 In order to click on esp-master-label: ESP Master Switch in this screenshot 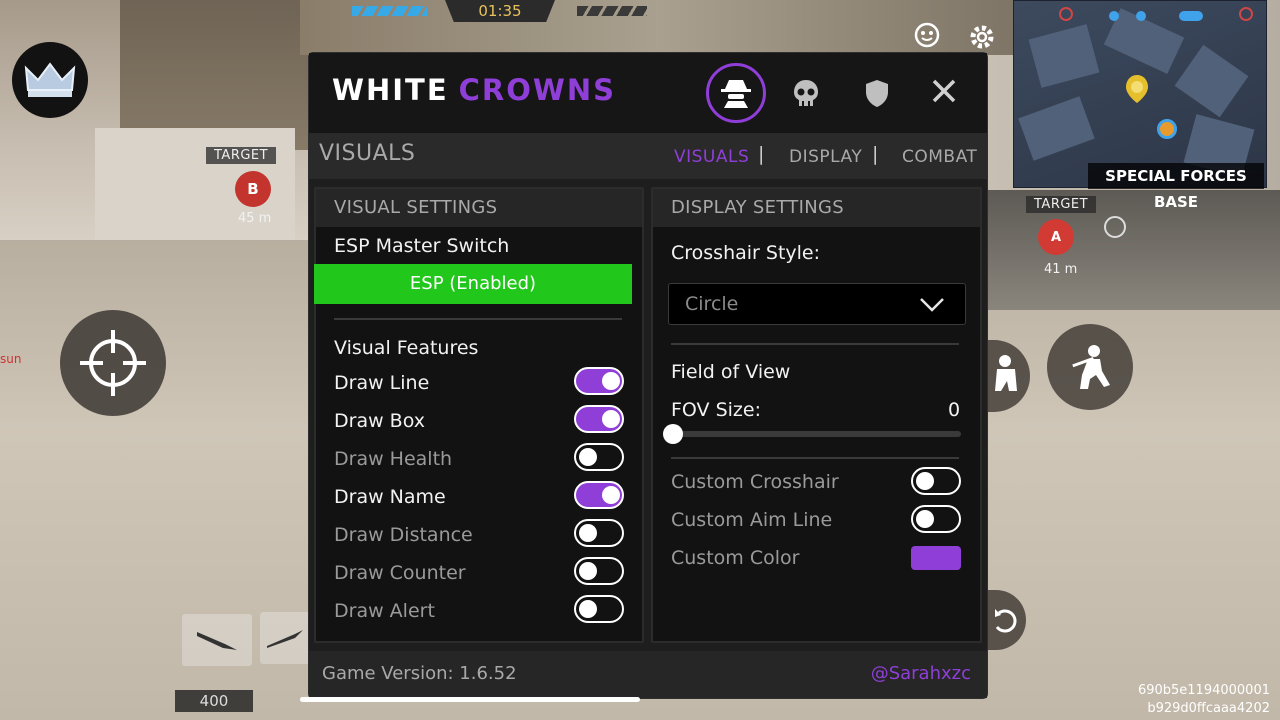, I will do `click(422, 246)`.